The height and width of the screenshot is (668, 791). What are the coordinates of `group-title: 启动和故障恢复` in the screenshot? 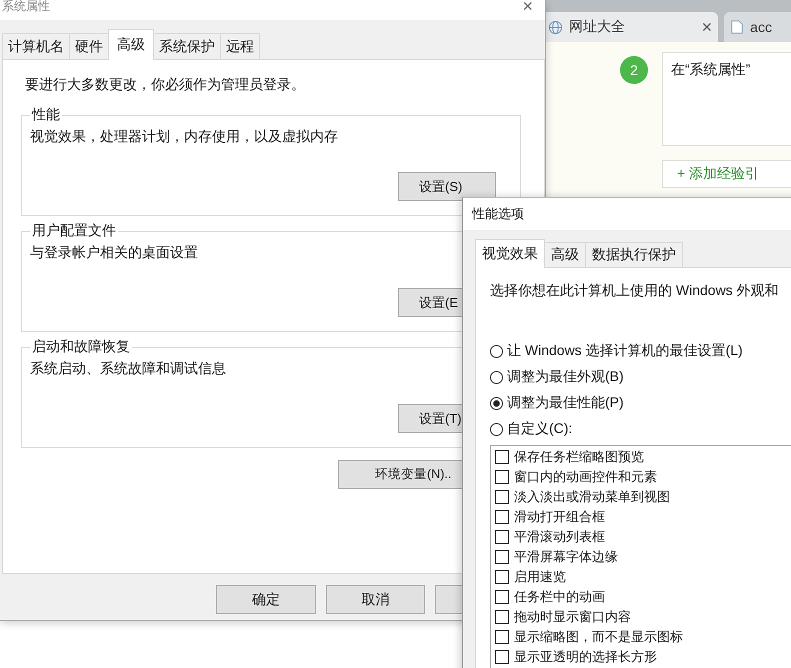 It's located at (81, 347).